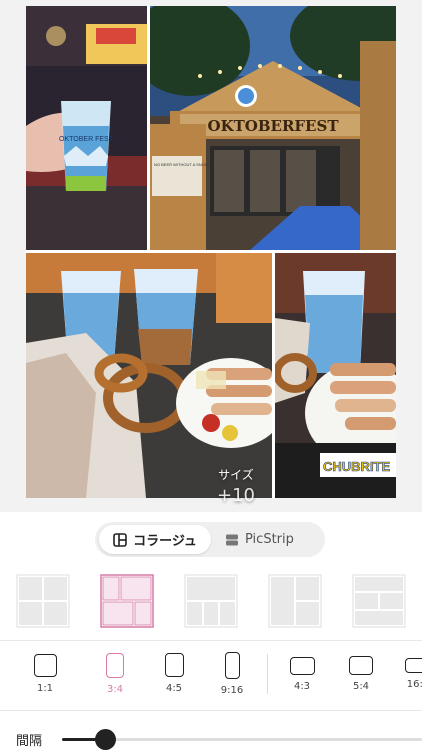 This screenshot has width=422, height=750. What do you see at coordinates (302, 666) in the screenshot?
I see `ratio-4-3-icon` at bounding box center [302, 666].